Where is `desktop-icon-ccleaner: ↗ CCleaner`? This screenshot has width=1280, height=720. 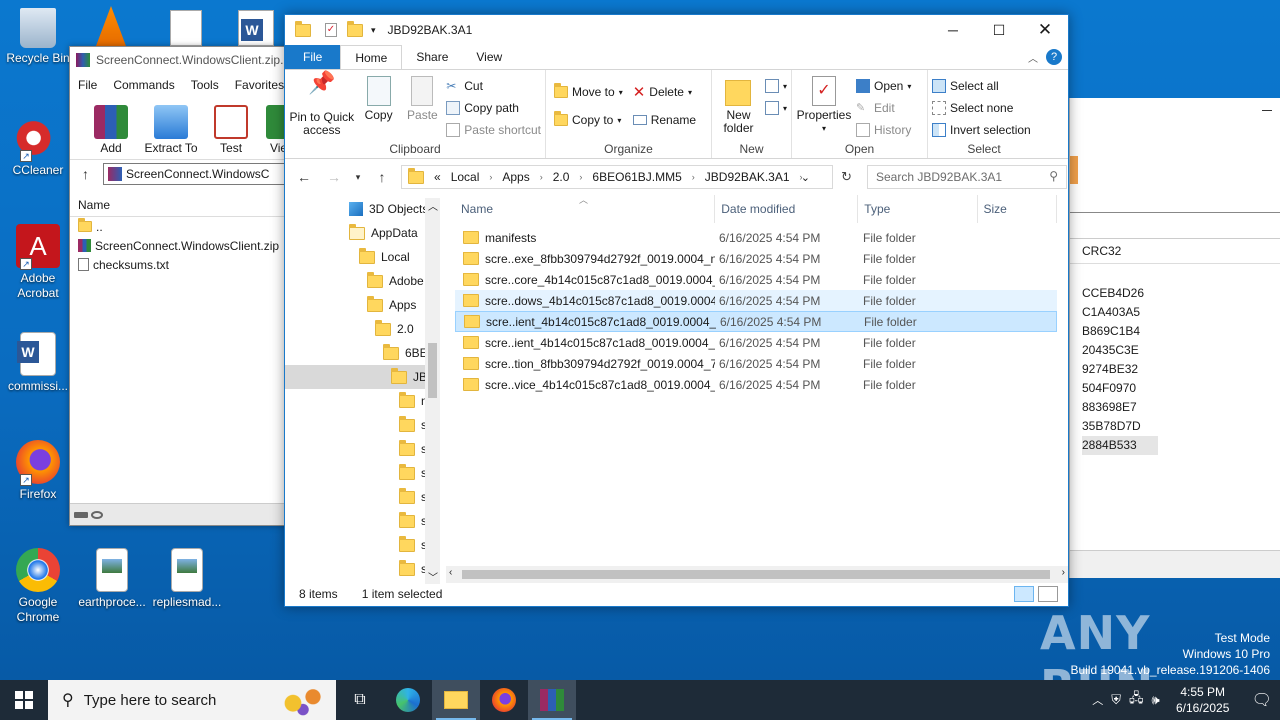
desktop-icon-ccleaner: ↗ CCleaner is located at coordinates (38, 147).